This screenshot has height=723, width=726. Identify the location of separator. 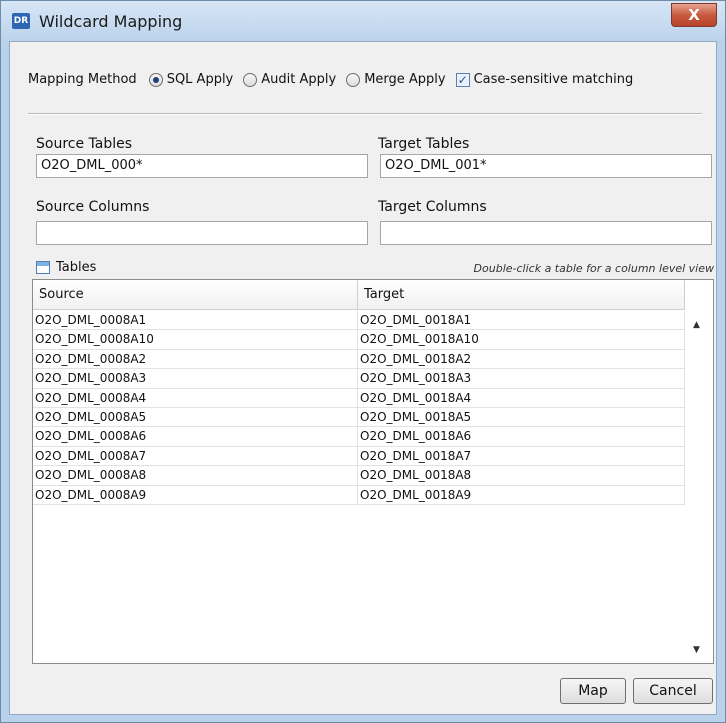
(365, 114).